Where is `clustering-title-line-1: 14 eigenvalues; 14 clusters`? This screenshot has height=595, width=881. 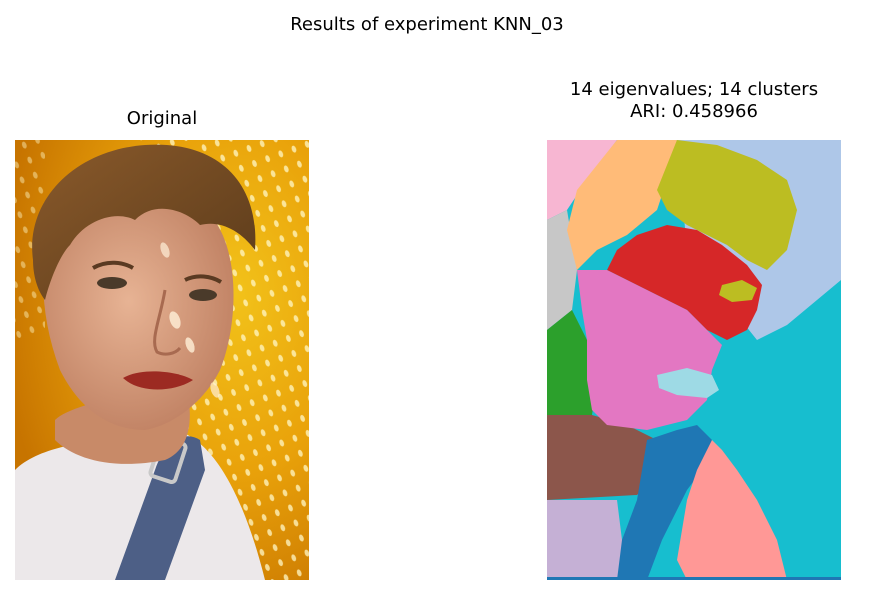
clustering-title-line-1: 14 eigenvalues; 14 clusters is located at coordinates (694, 89).